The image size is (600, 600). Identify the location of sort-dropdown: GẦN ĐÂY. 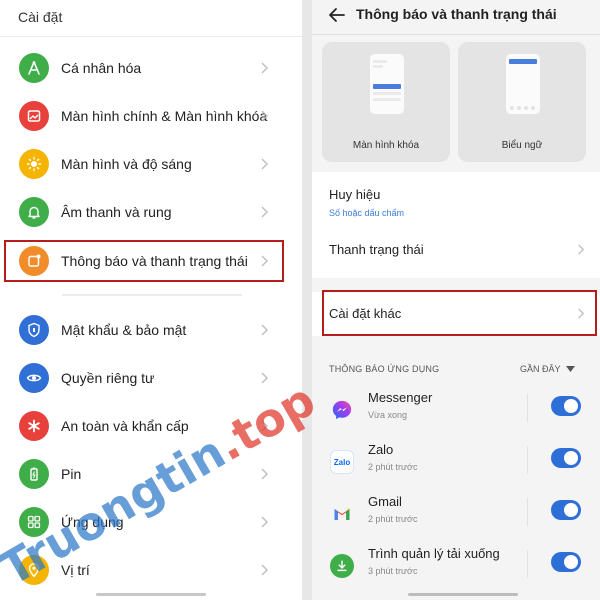
(540, 369).